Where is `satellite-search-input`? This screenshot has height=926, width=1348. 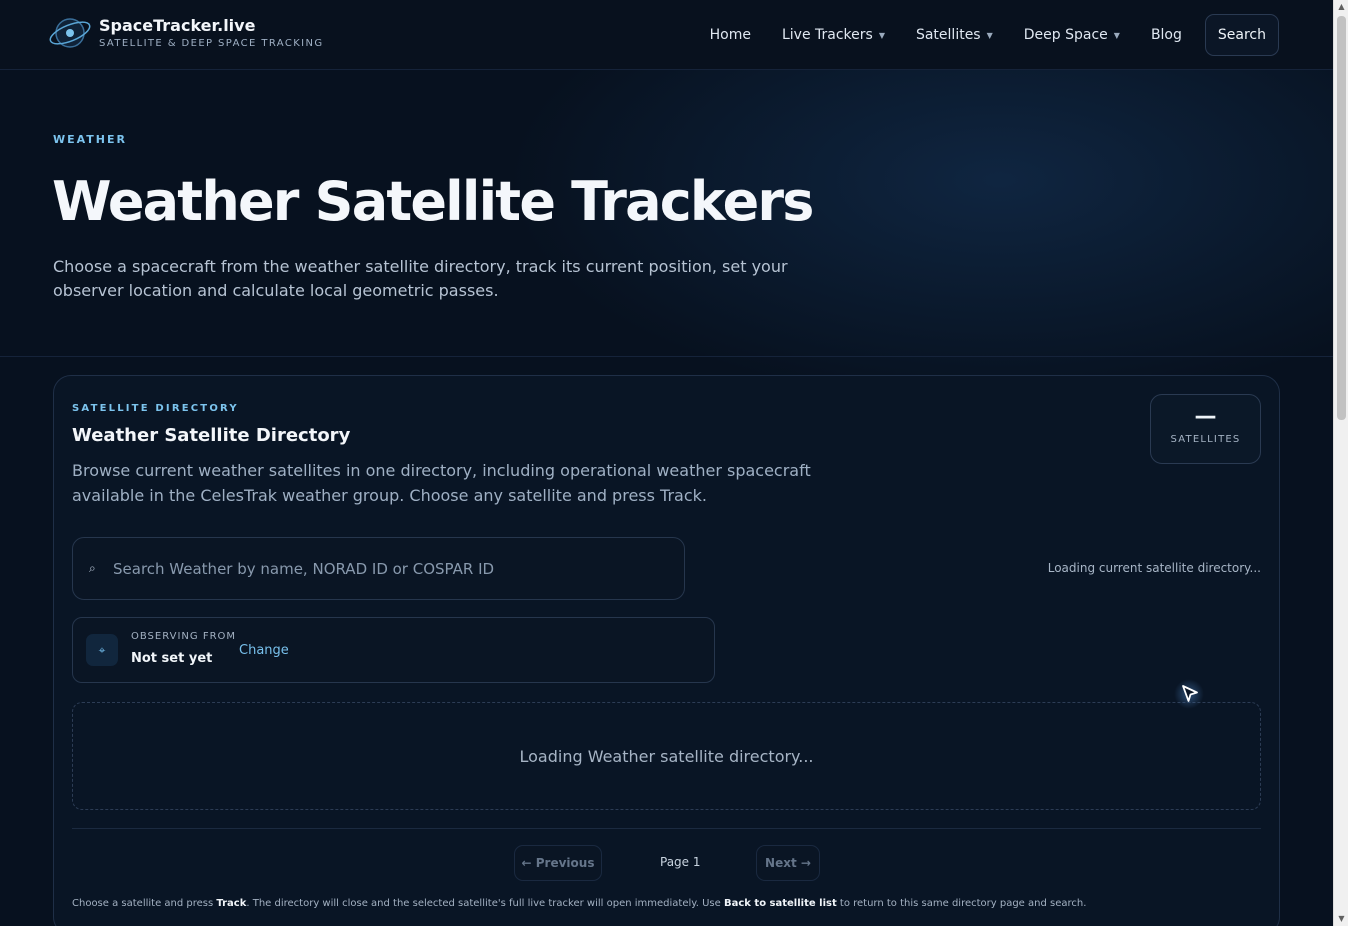
satellite-search-input is located at coordinates (393, 568).